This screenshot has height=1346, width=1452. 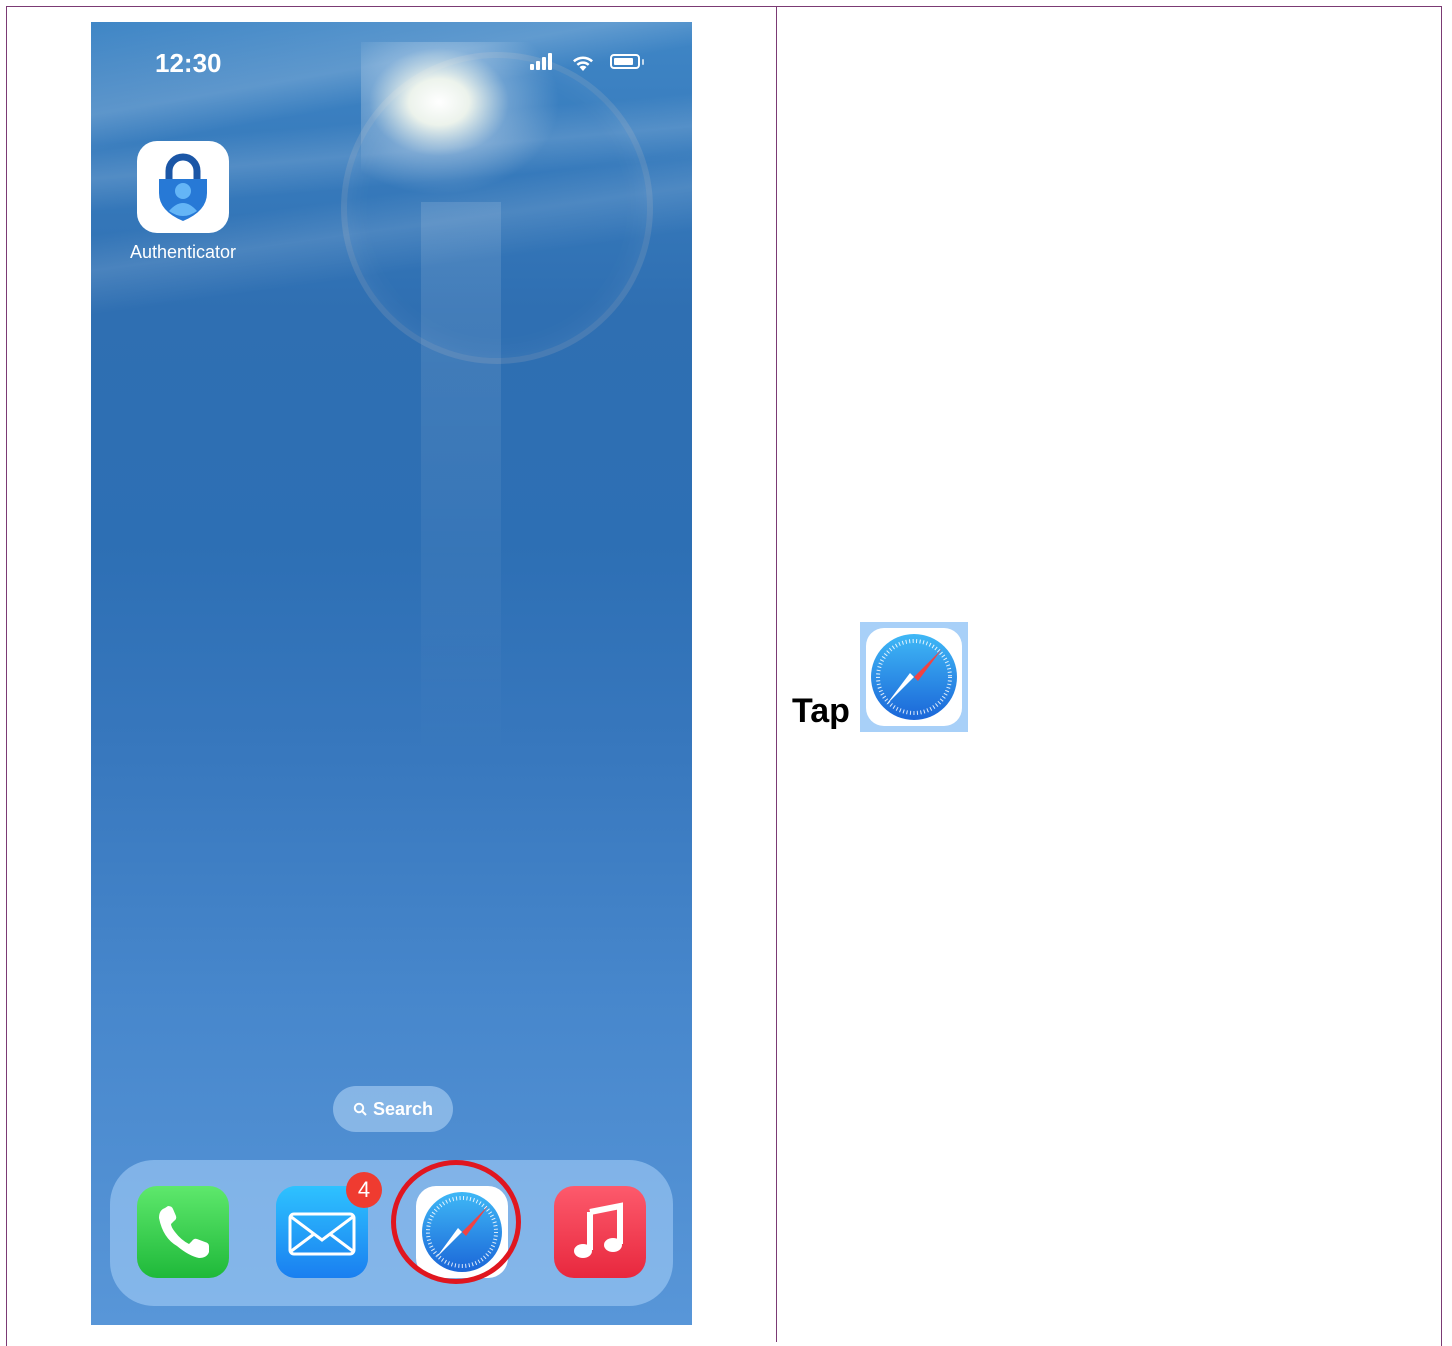 I want to click on mail-app-icon: 4, so click(x=329, y=1225).